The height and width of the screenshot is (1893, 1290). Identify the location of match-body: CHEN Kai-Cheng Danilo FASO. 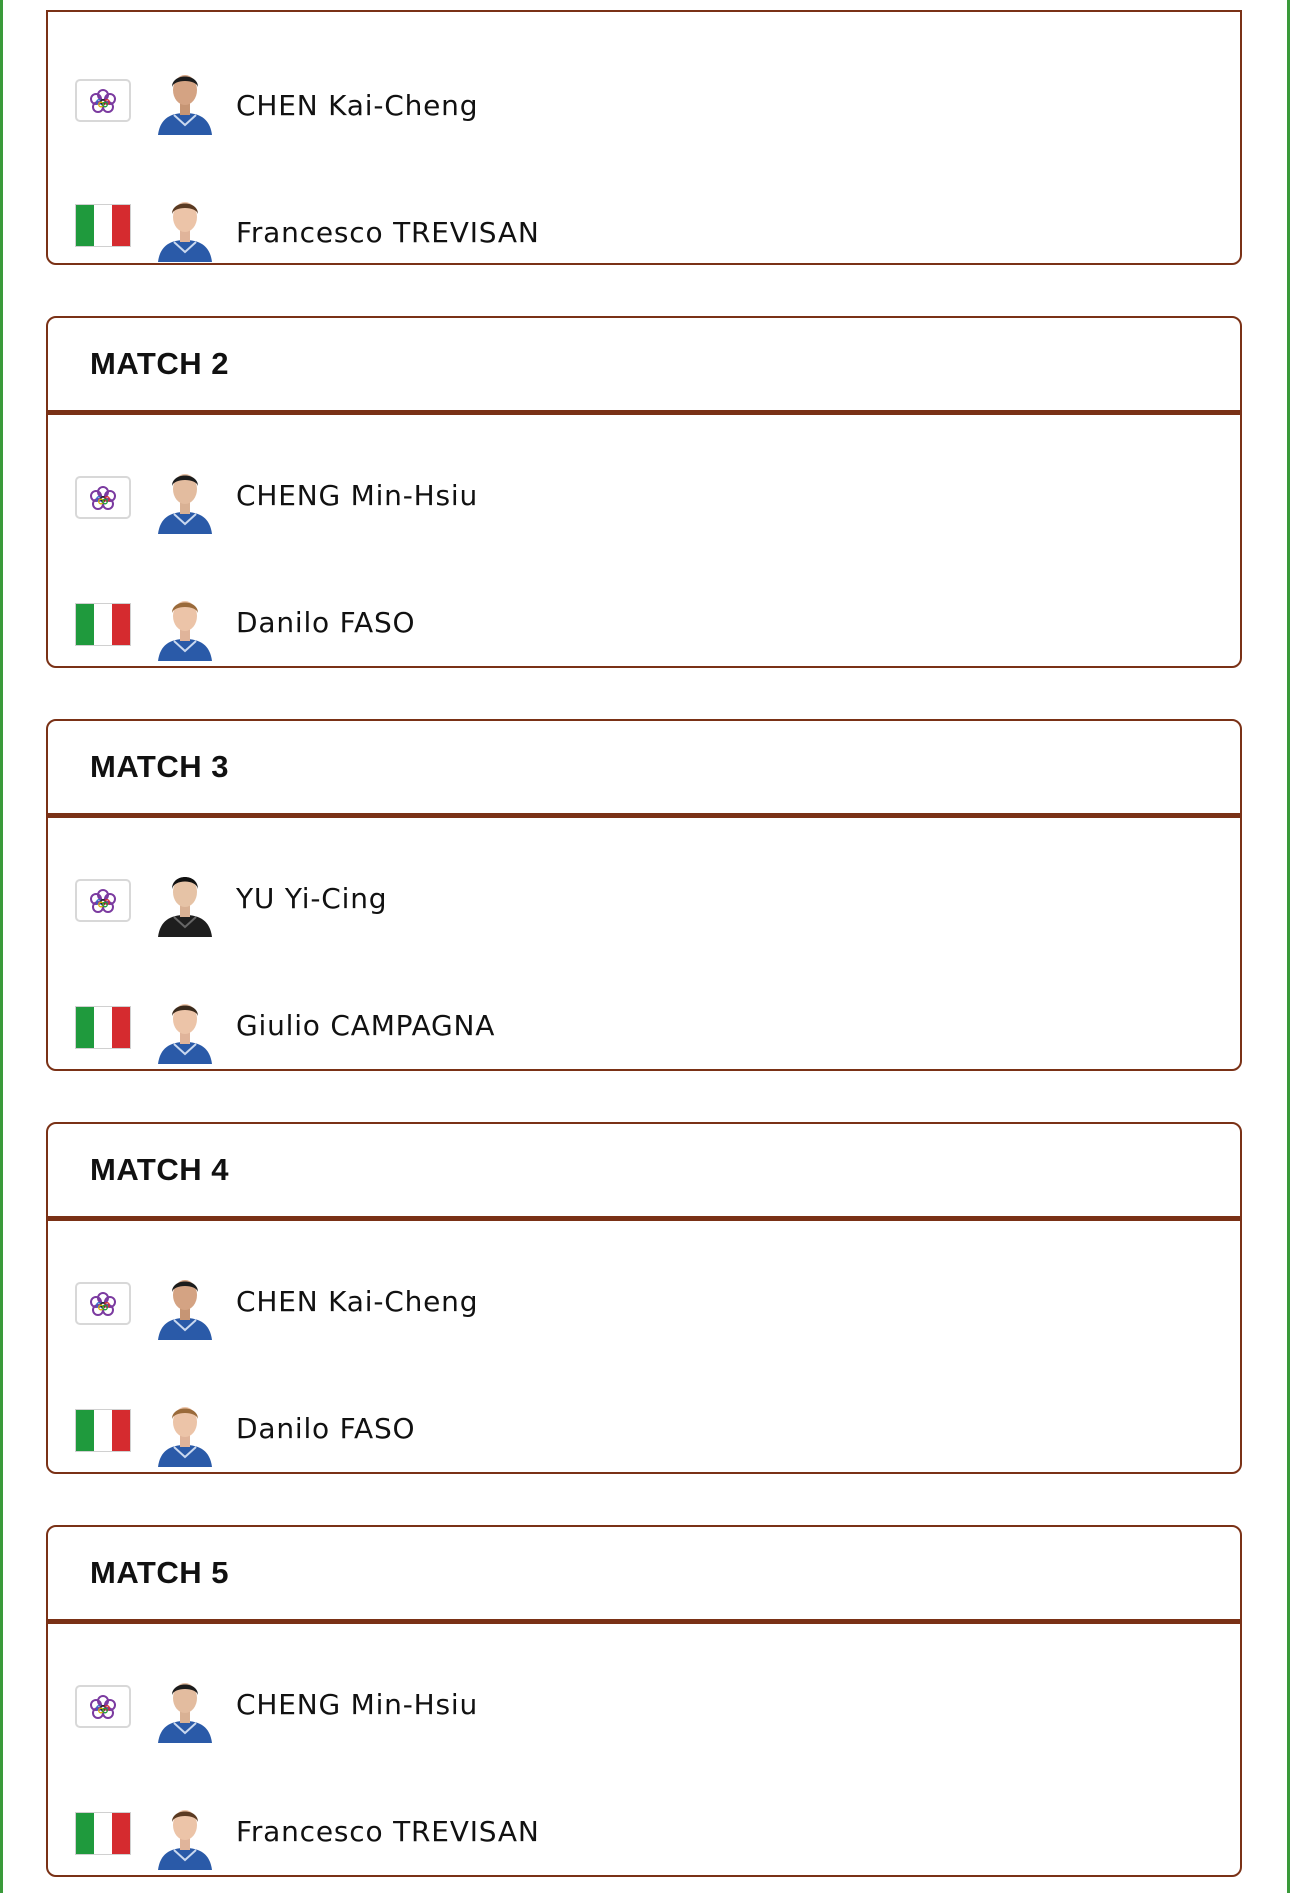
(644, 1346).